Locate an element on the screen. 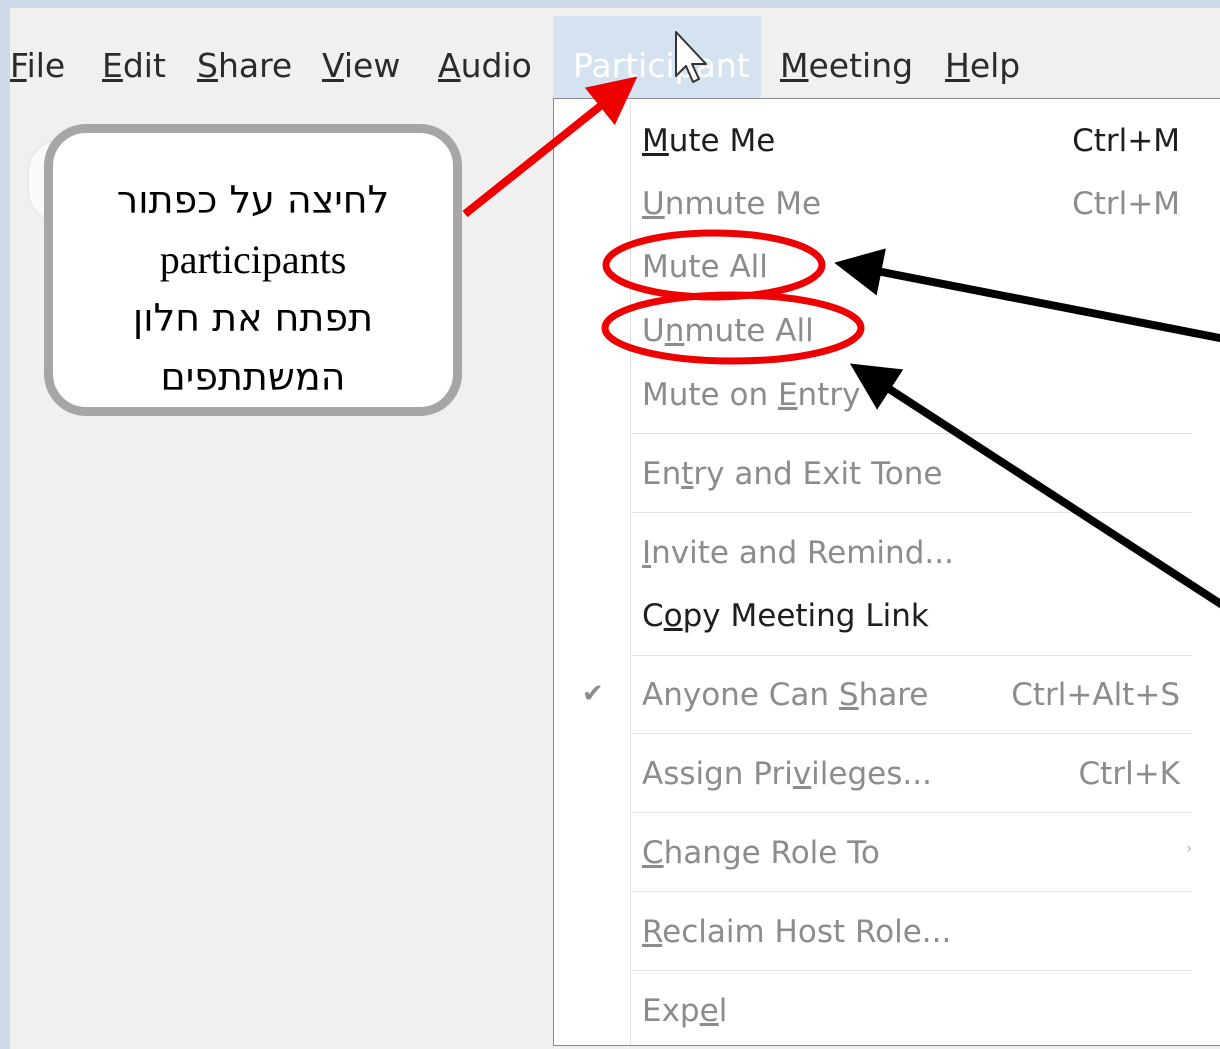  red-highlight-ellipse-mute-all is located at coordinates (714, 265).